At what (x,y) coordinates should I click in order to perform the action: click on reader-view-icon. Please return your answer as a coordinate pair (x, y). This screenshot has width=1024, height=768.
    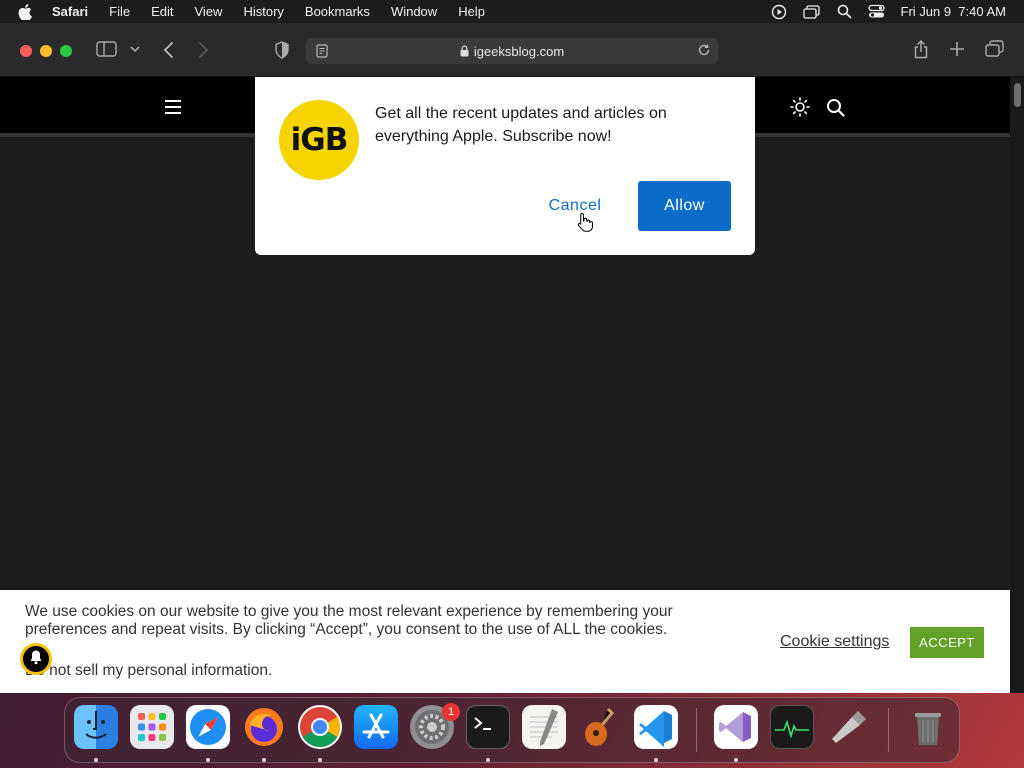
    Looking at the image, I should click on (322, 52).